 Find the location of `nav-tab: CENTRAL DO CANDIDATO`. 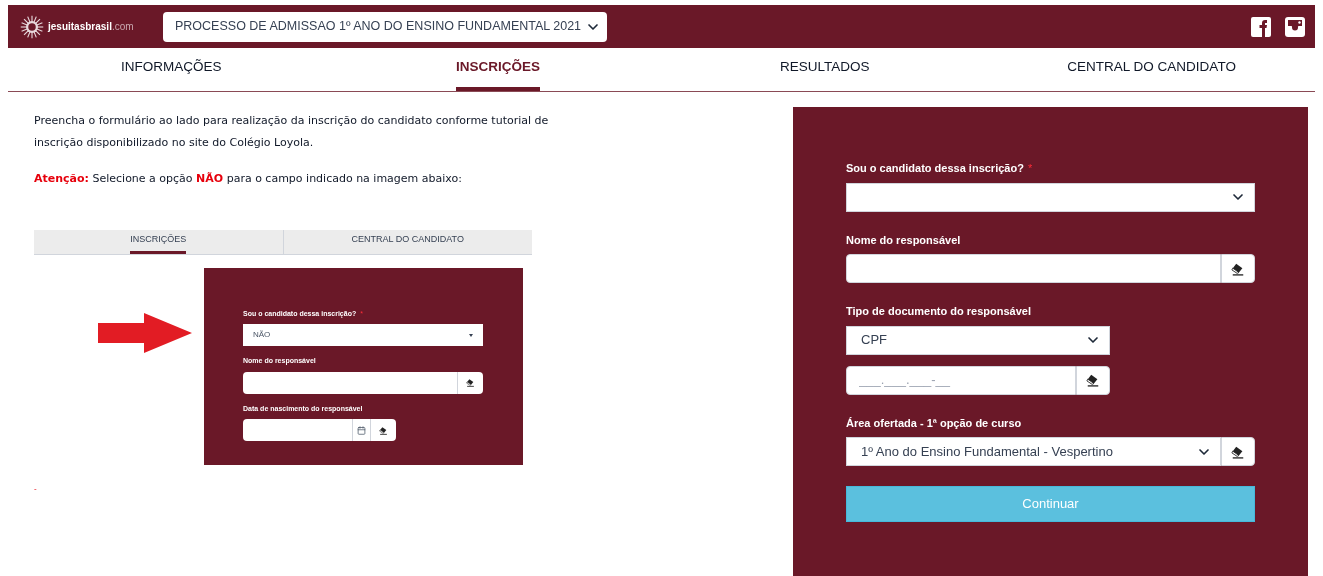

nav-tab: CENTRAL DO CANDIDATO is located at coordinates (1151, 69).